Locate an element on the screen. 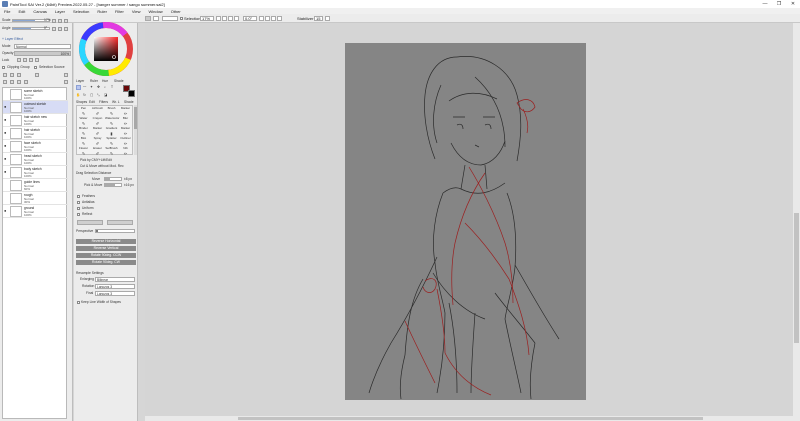 The height and width of the screenshot is (421, 800). enlarging-select: Bilinear is located at coordinates (115, 279).